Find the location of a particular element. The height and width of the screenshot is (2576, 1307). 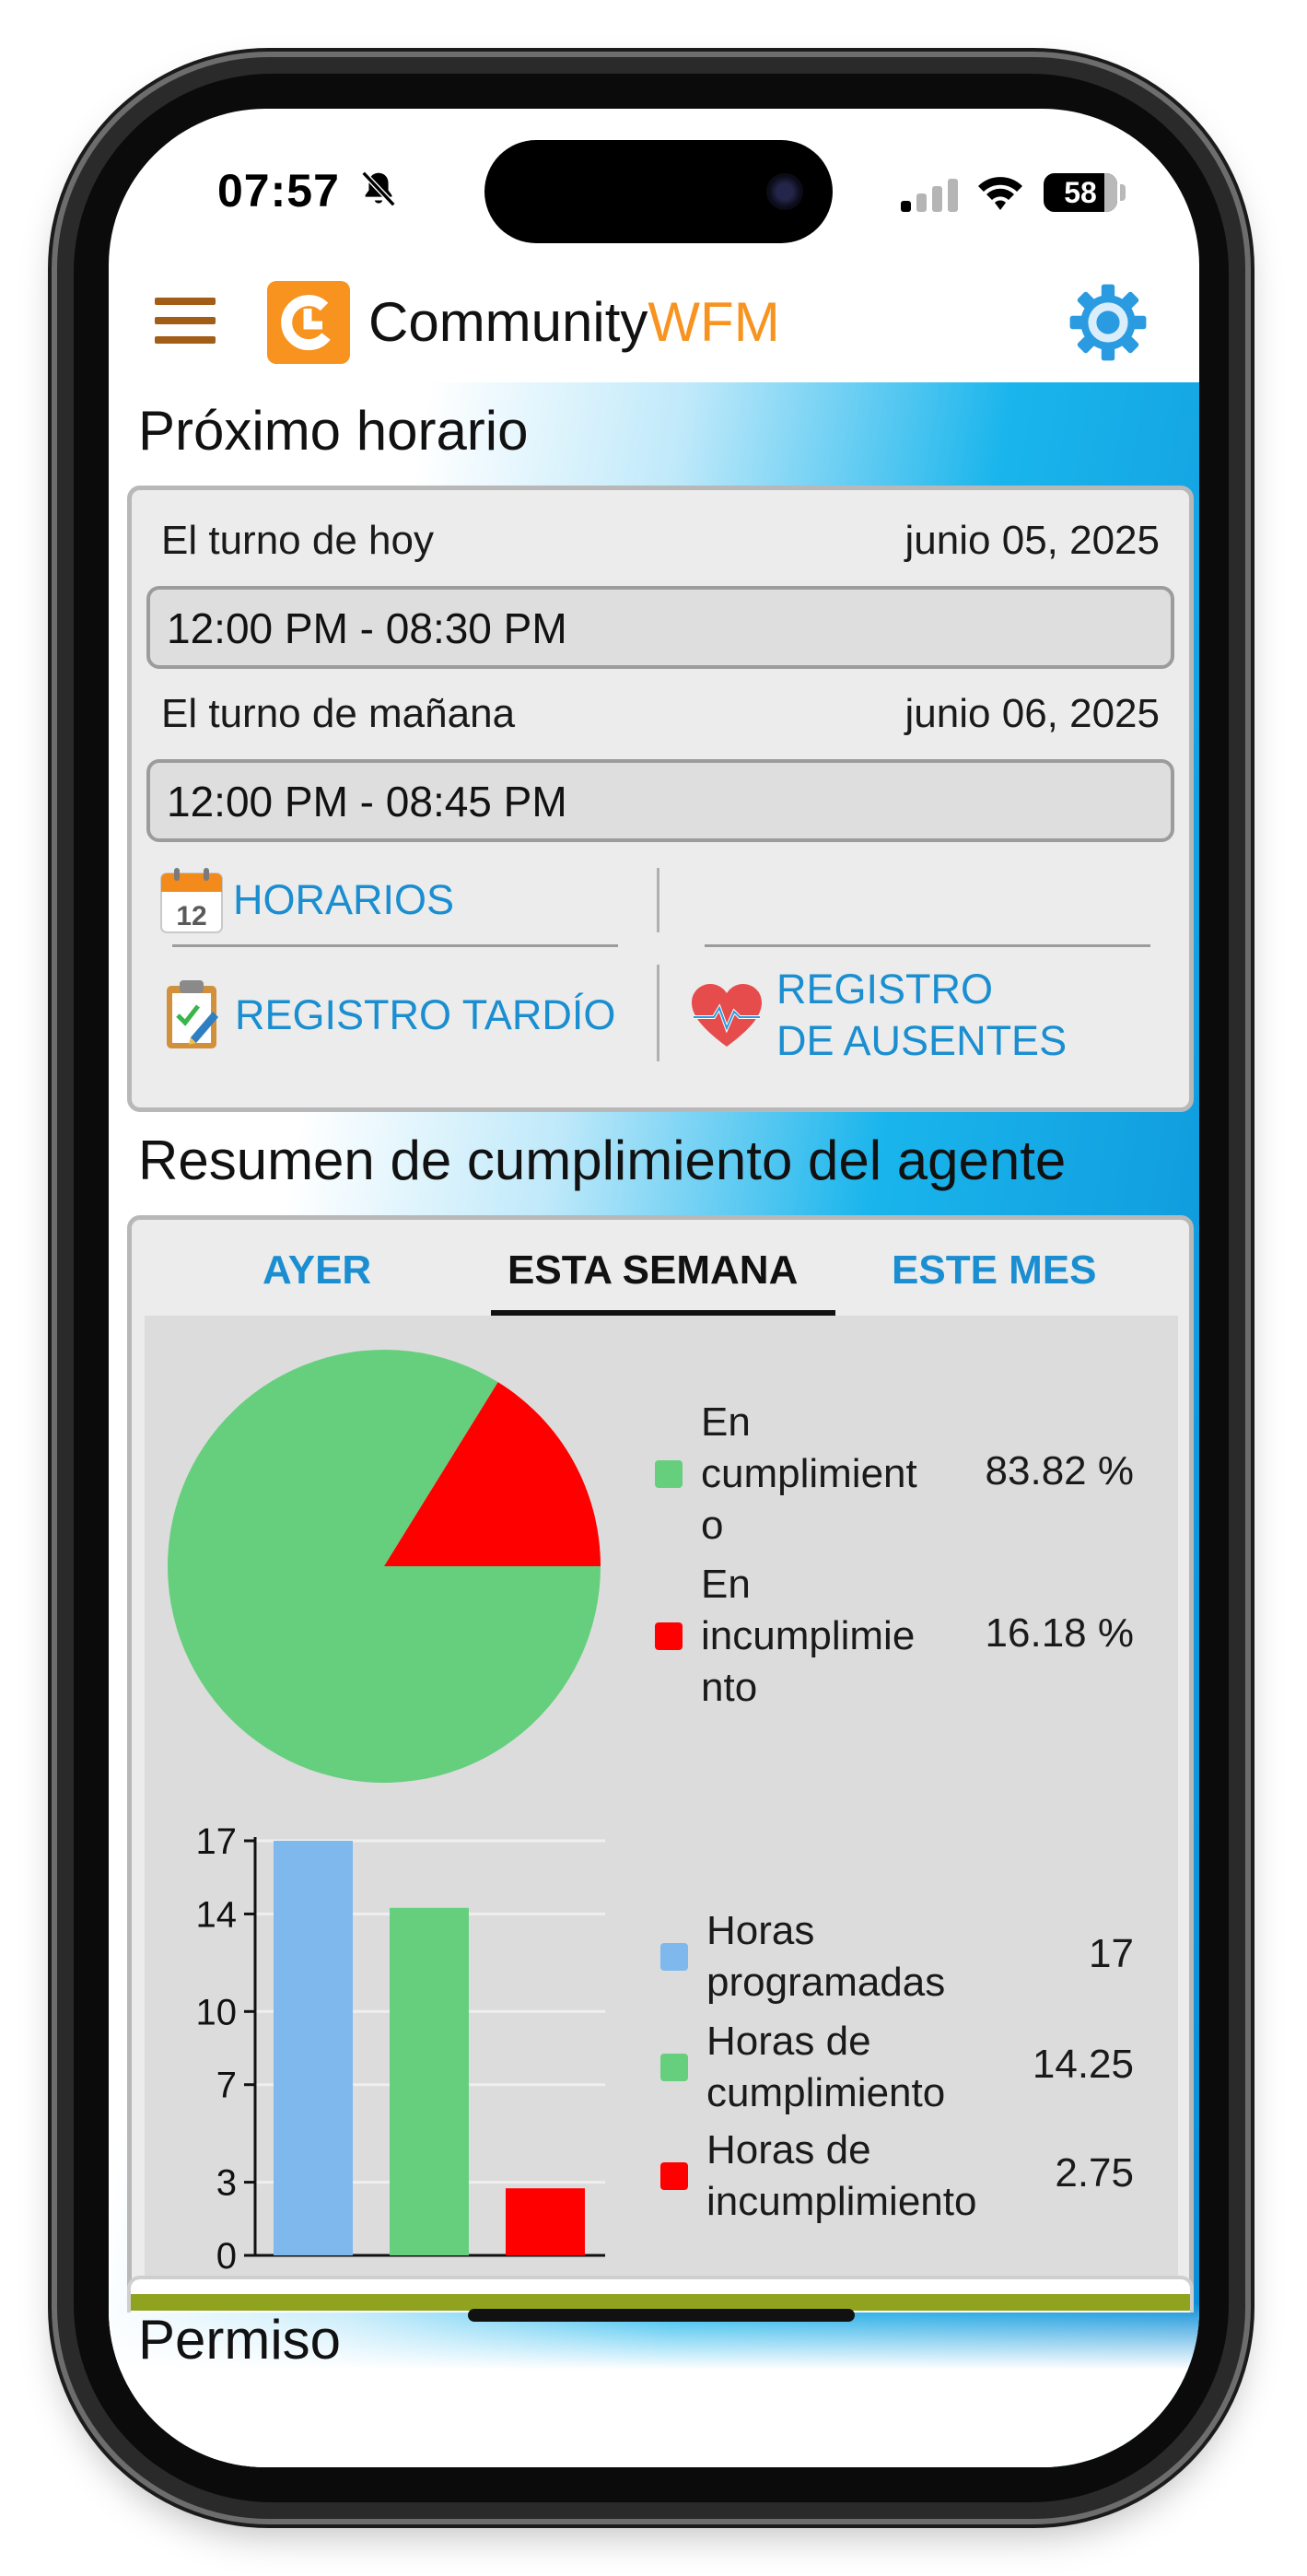

hamburger-menu-icon is located at coordinates (186, 322).